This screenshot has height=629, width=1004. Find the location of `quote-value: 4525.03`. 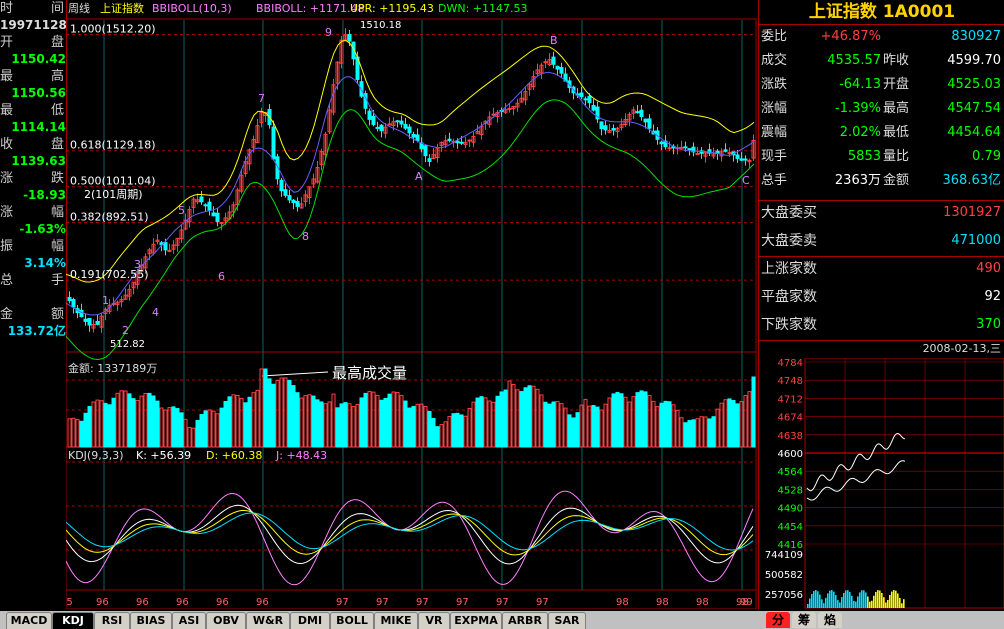

quote-value: 4525.03 is located at coordinates (974, 84).